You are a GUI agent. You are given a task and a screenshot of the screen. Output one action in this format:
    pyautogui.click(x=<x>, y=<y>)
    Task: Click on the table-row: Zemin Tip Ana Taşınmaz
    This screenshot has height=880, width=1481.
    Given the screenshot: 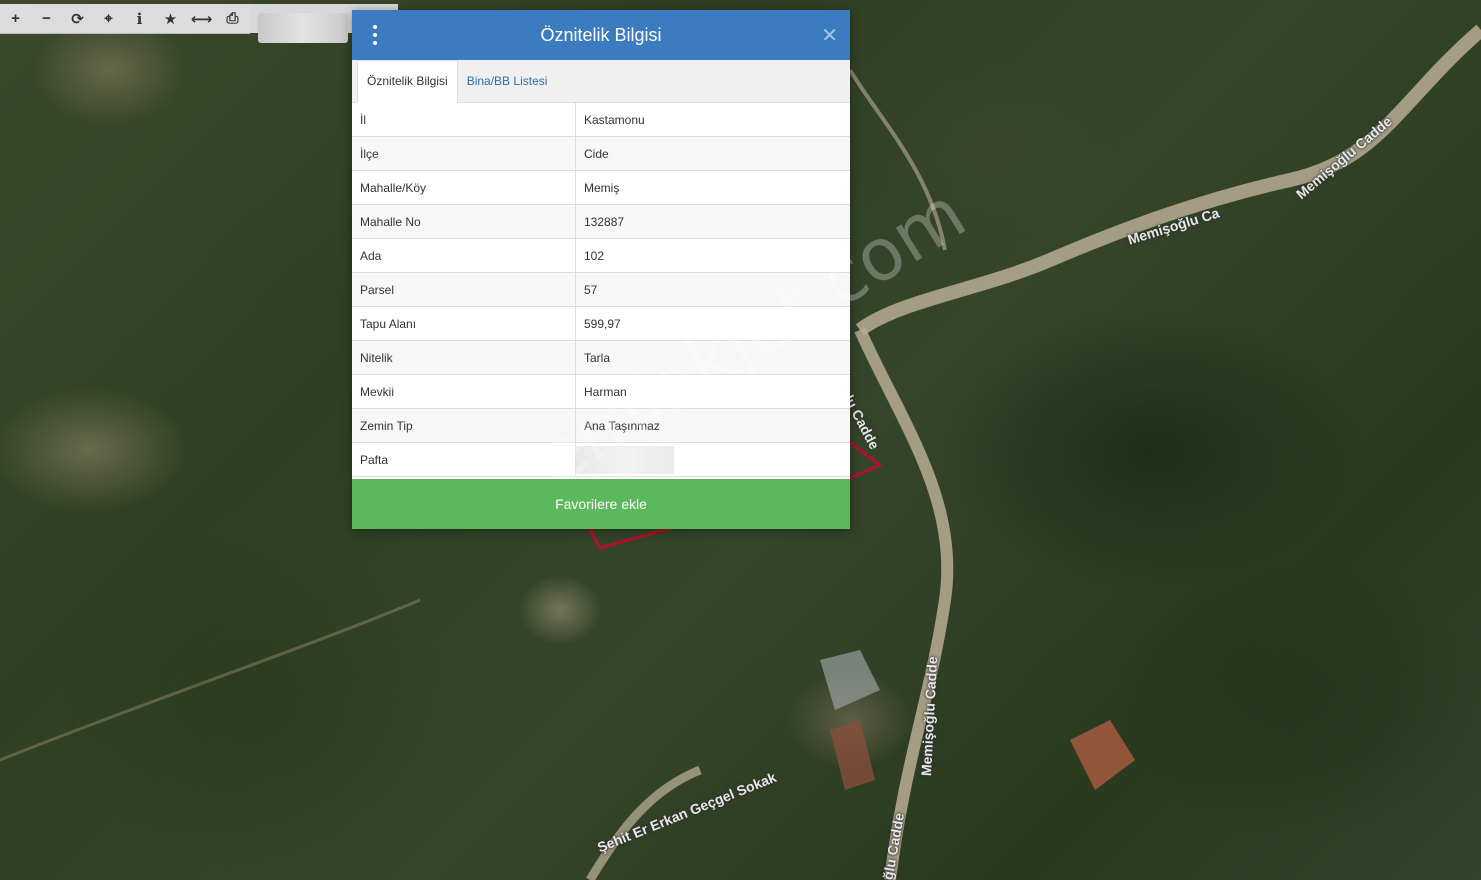 What is the action you would take?
    pyautogui.click(x=601, y=425)
    